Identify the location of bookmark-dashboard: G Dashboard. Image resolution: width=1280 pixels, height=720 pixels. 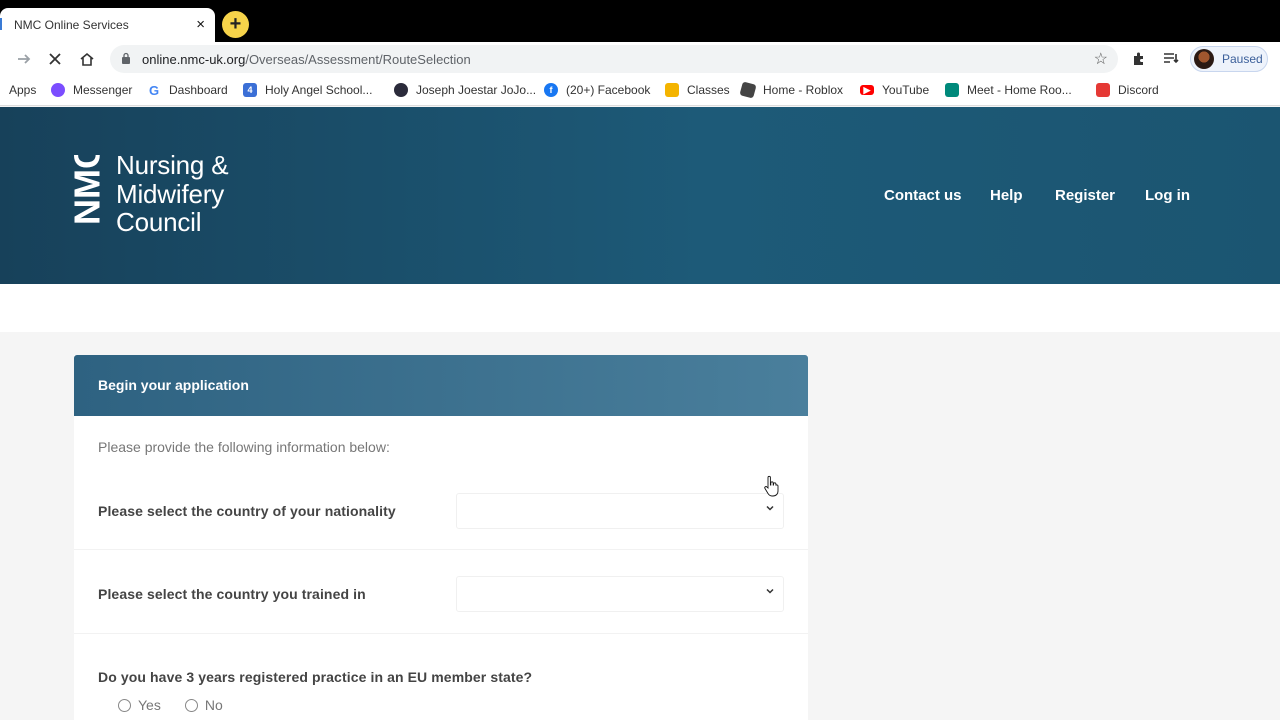
(187, 90).